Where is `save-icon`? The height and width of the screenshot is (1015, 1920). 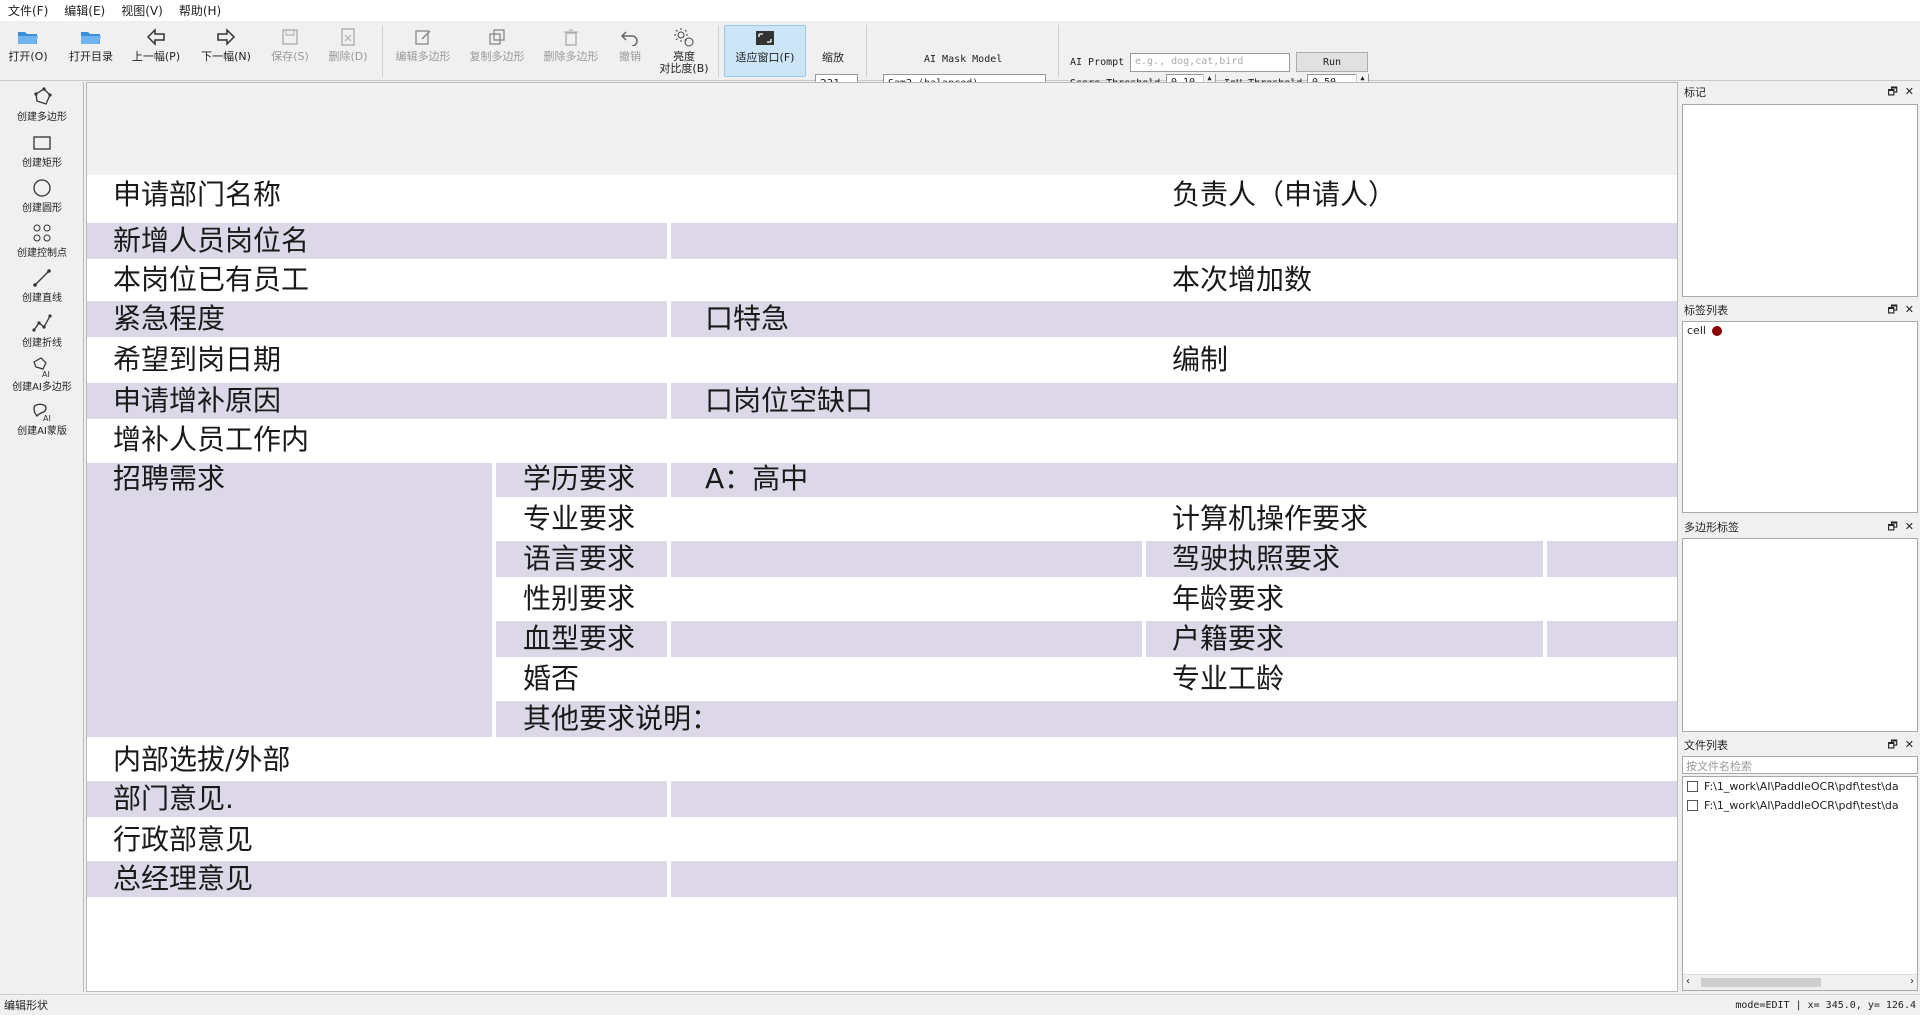 save-icon is located at coordinates (290, 37).